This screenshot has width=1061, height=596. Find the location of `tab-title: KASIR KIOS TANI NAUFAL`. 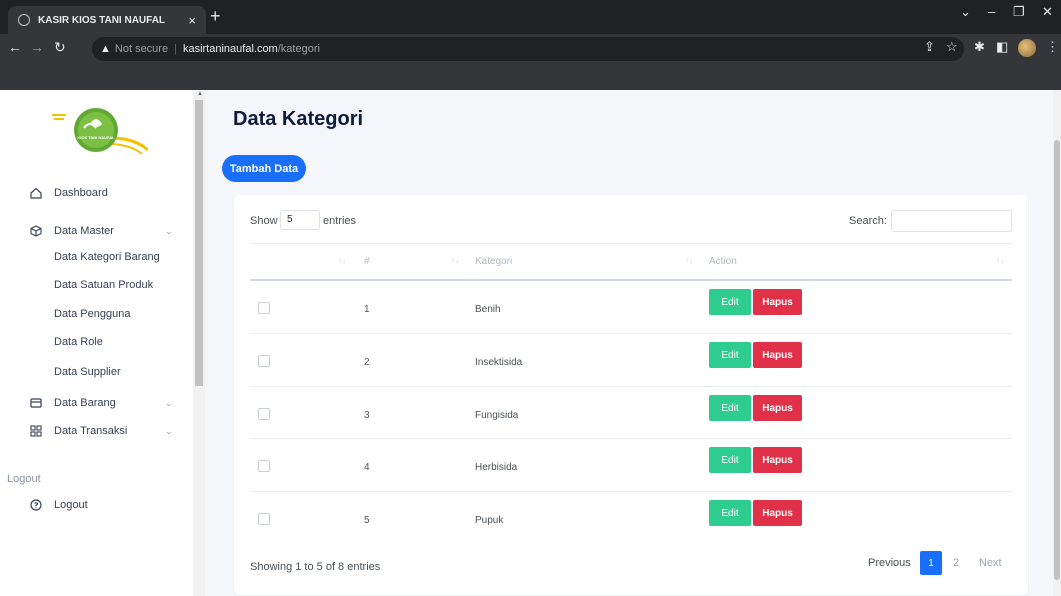

tab-title: KASIR KIOS TANI NAUFAL is located at coordinates (102, 20).